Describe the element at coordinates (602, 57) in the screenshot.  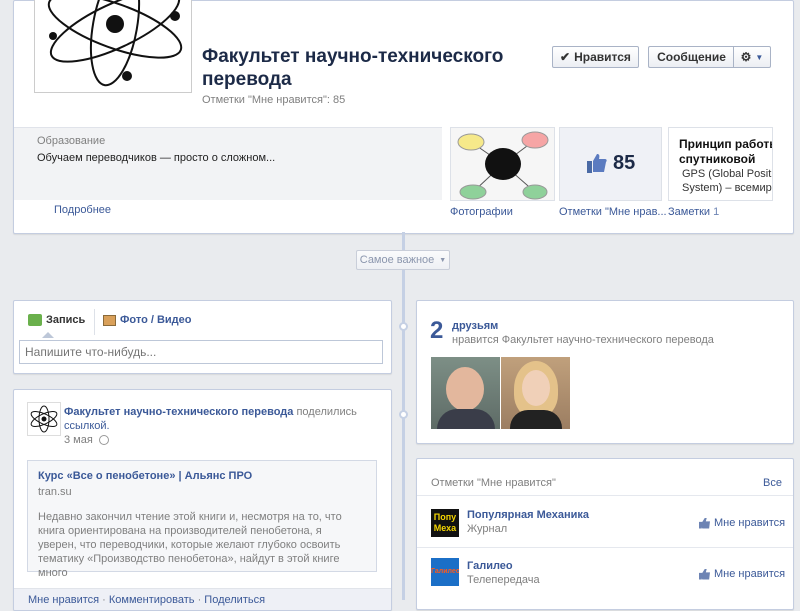
I see `like-page-label: Нравится` at that location.